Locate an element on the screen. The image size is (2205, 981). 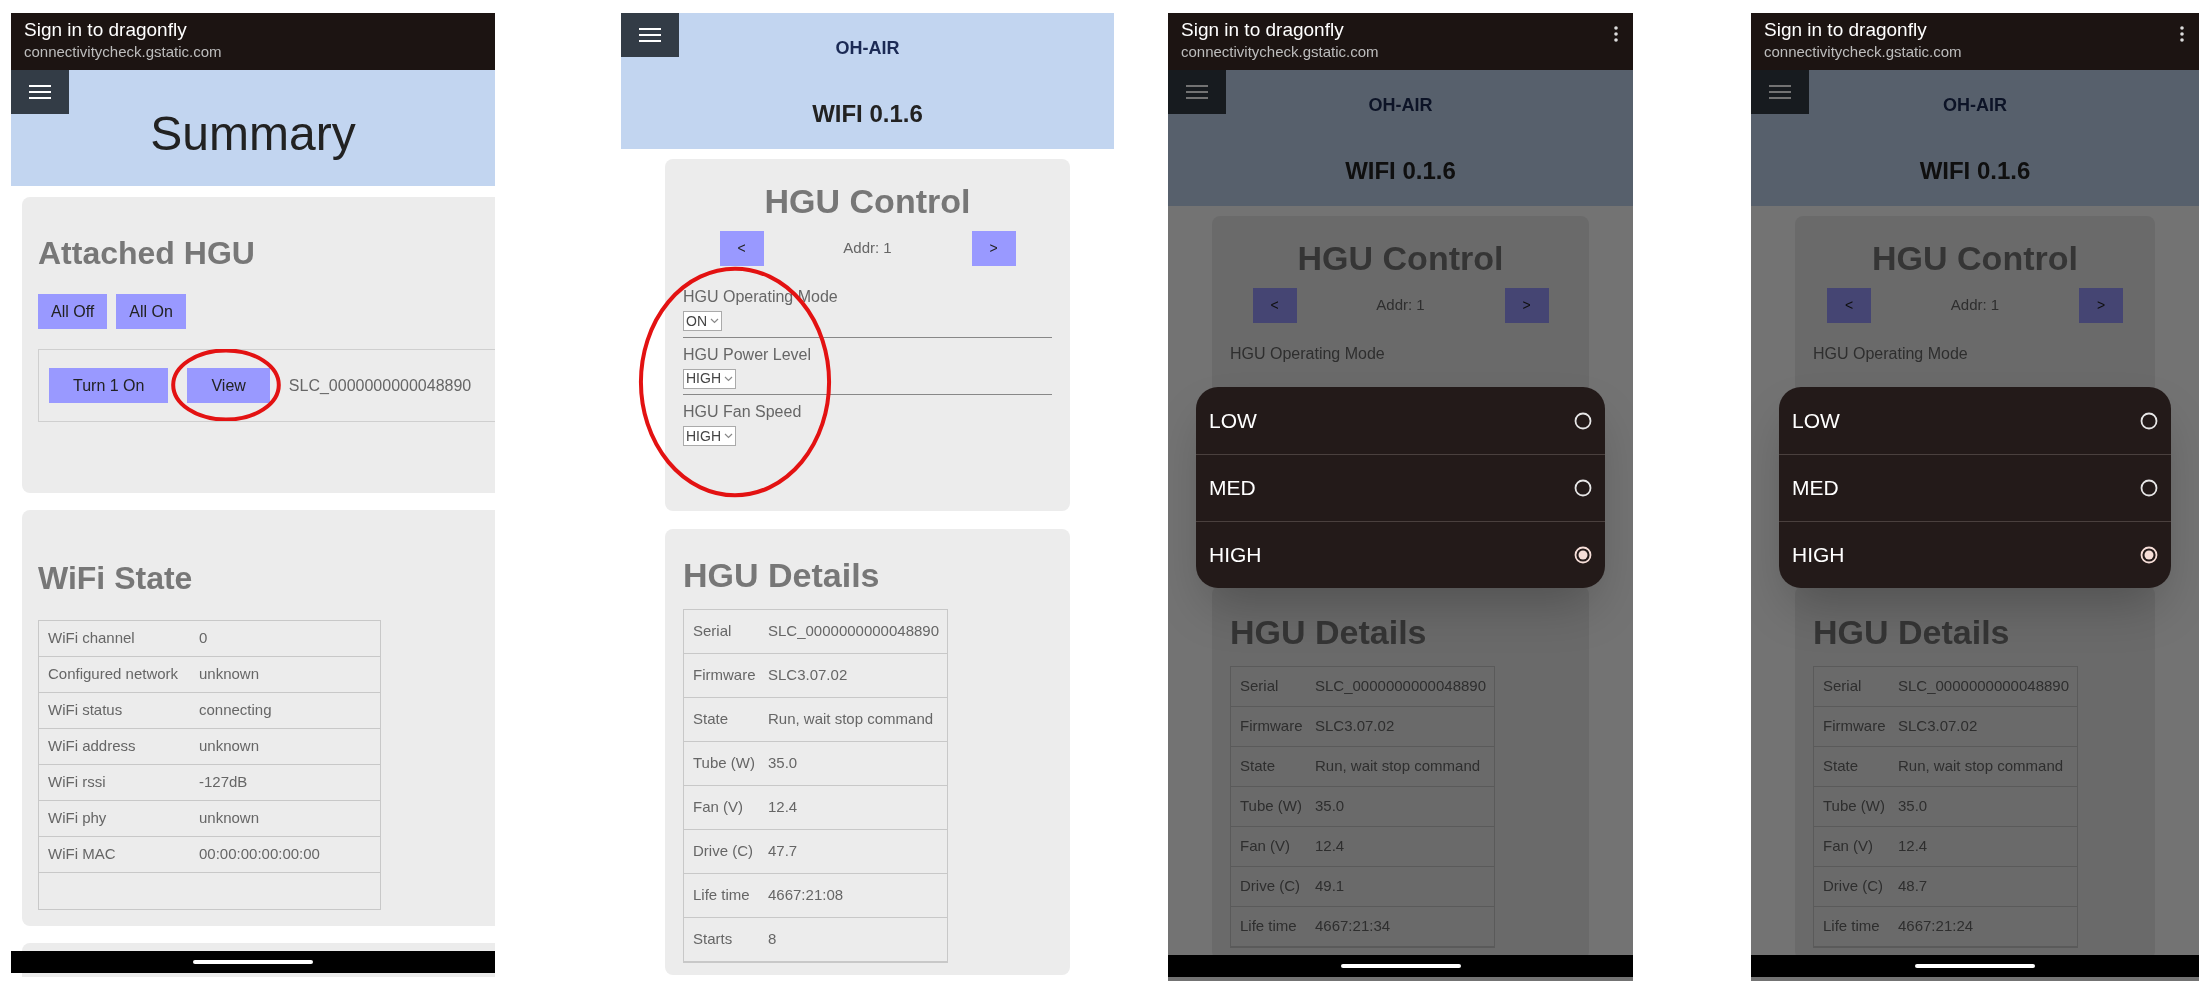
page-heading: Summary is located at coordinates (253, 134).